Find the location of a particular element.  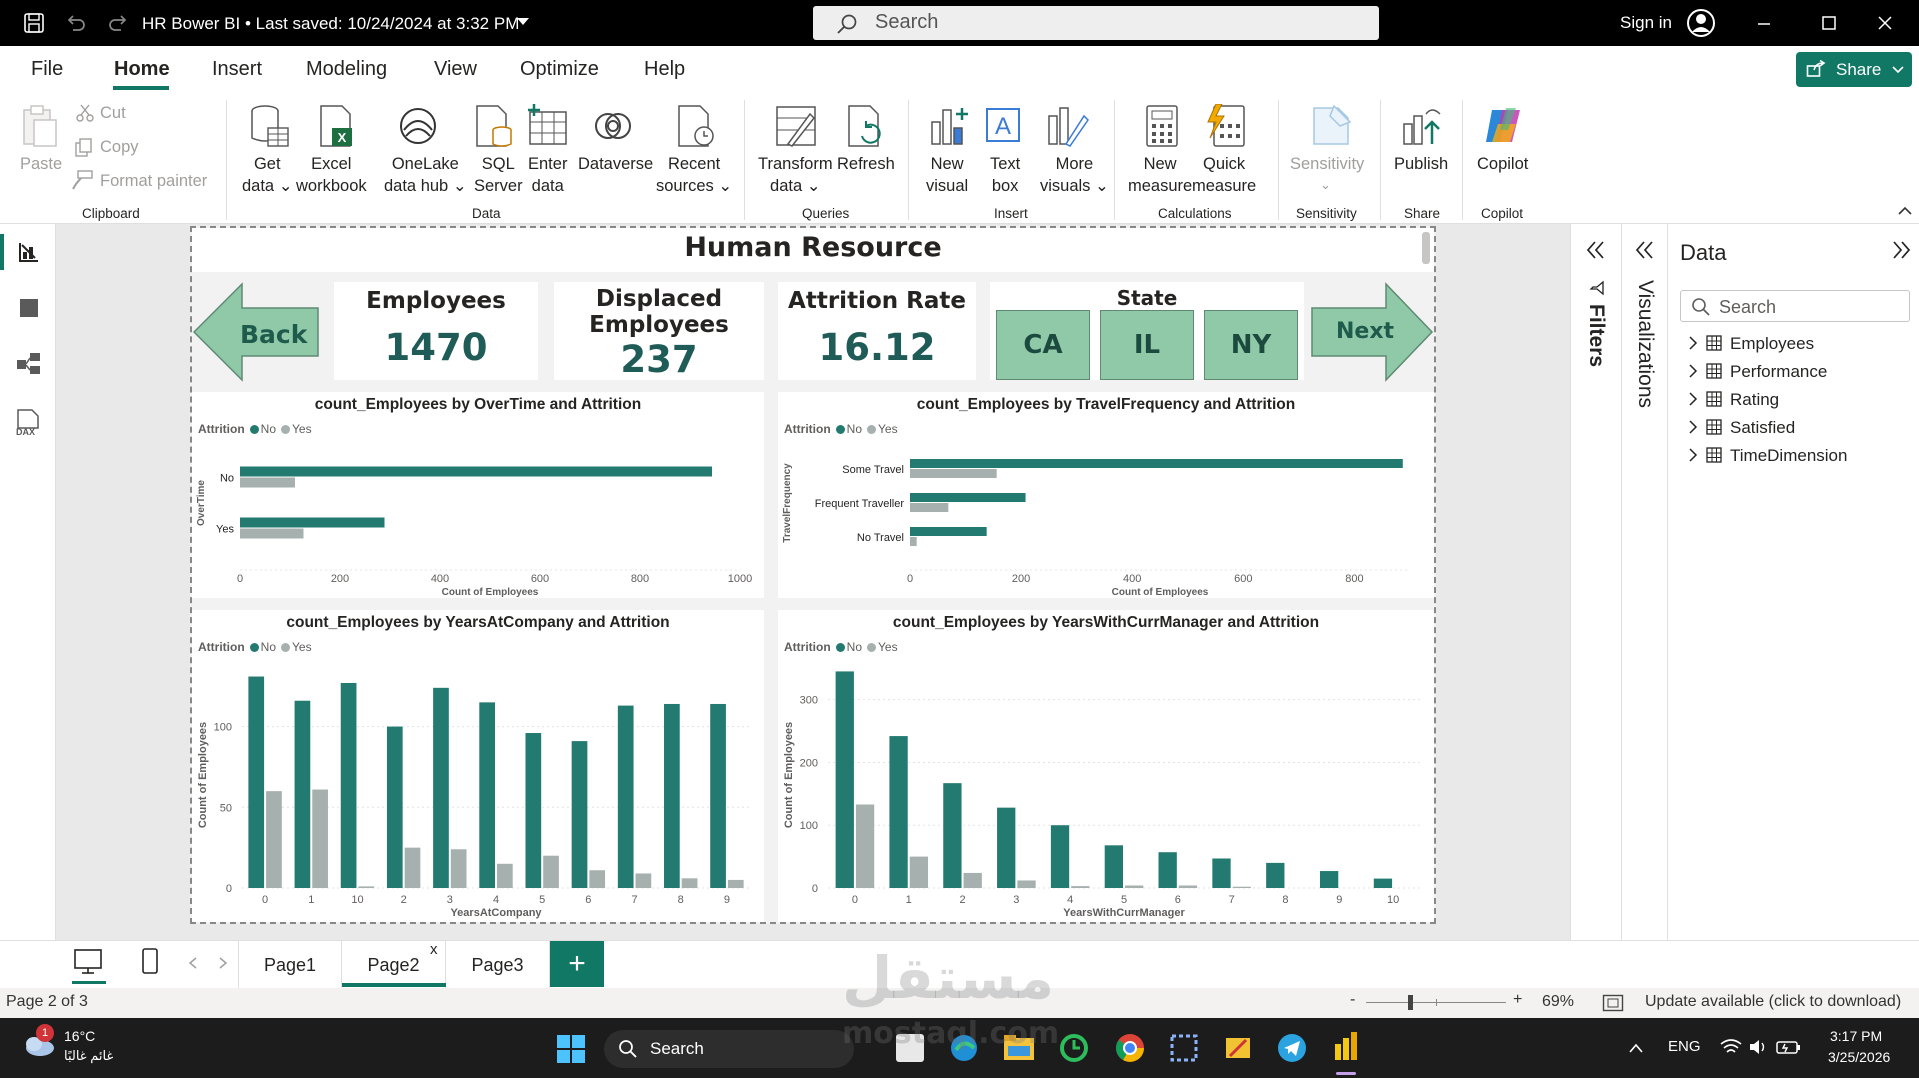

undo-icon is located at coordinates (76, 23).